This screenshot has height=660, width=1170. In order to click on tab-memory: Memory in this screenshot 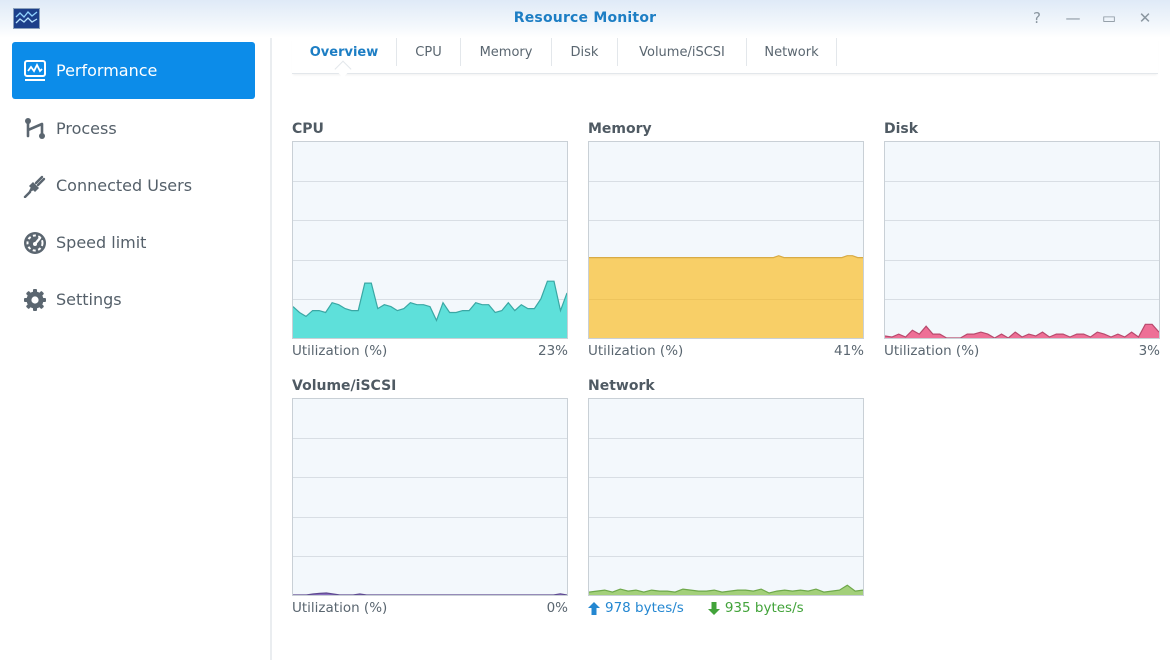, I will do `click(505, 52)`.